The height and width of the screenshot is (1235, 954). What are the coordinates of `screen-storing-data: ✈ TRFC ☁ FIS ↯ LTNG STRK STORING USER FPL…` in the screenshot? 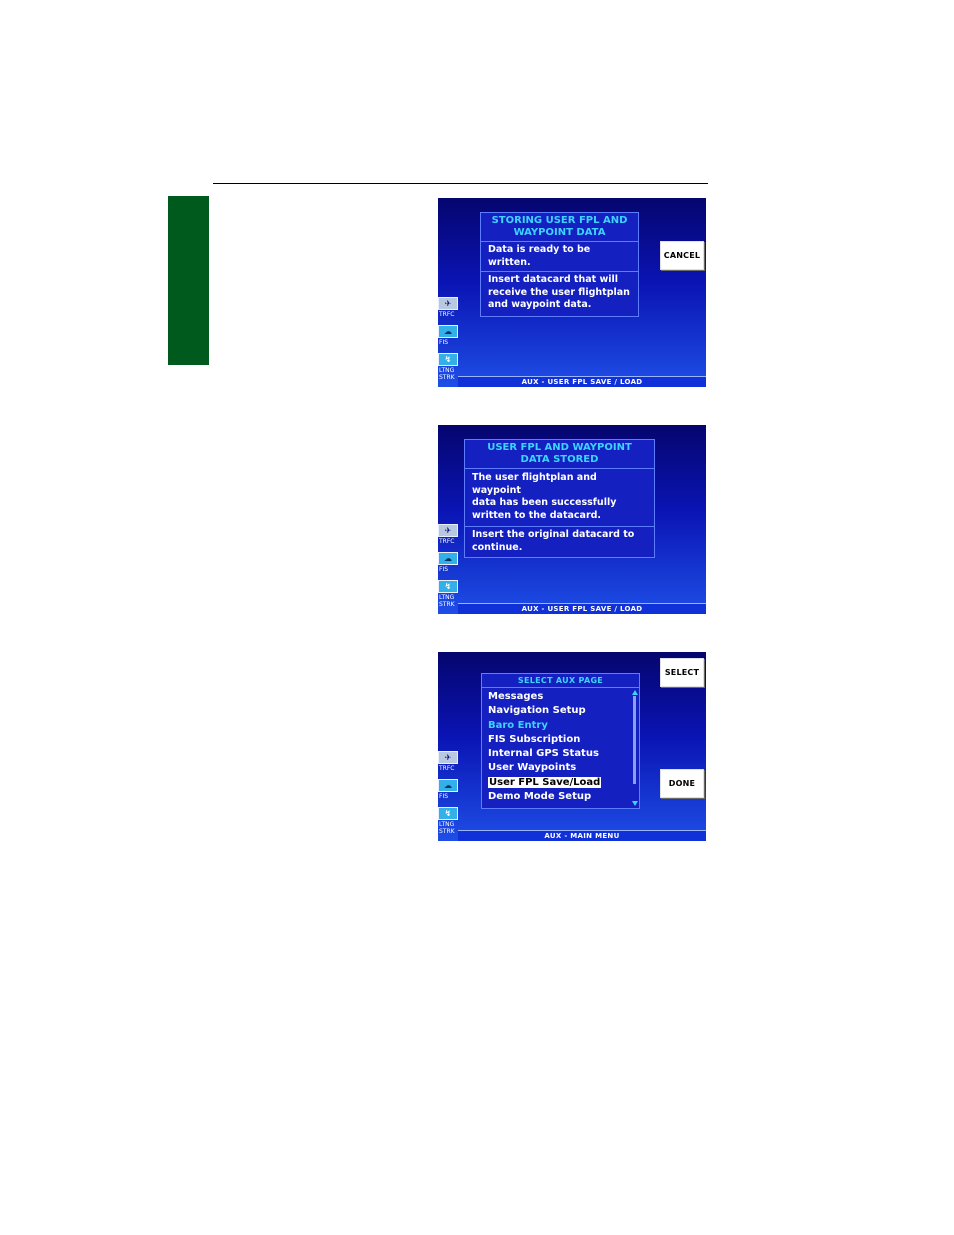 It's located at (572, 292).